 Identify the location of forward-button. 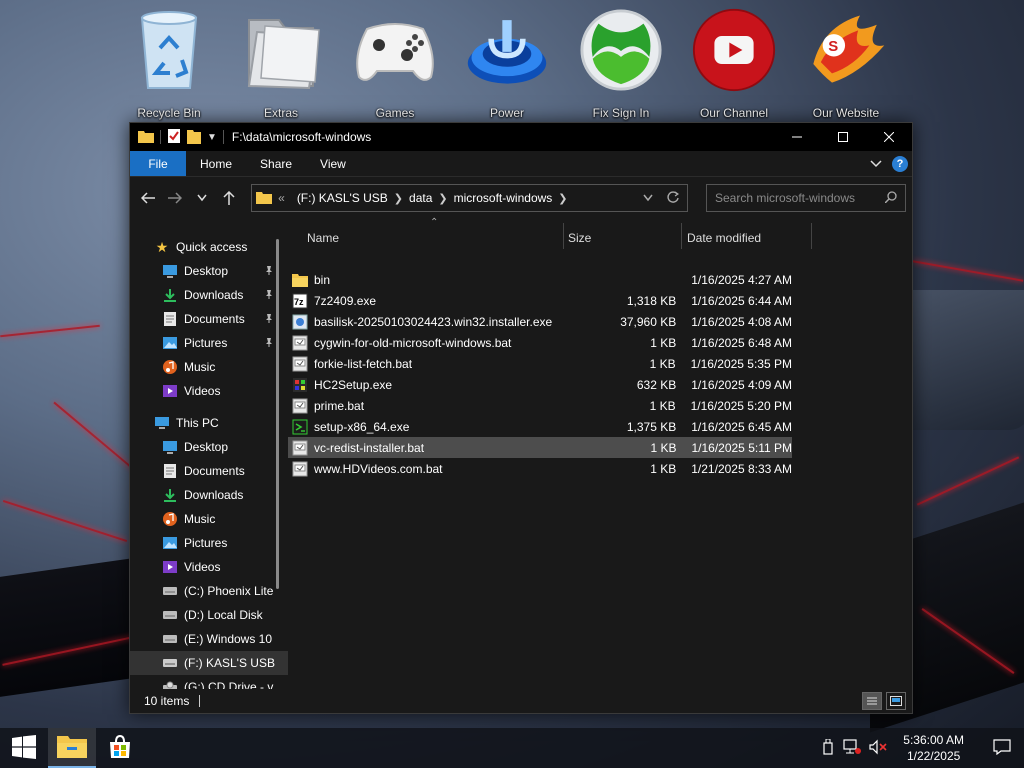
(174, 198).